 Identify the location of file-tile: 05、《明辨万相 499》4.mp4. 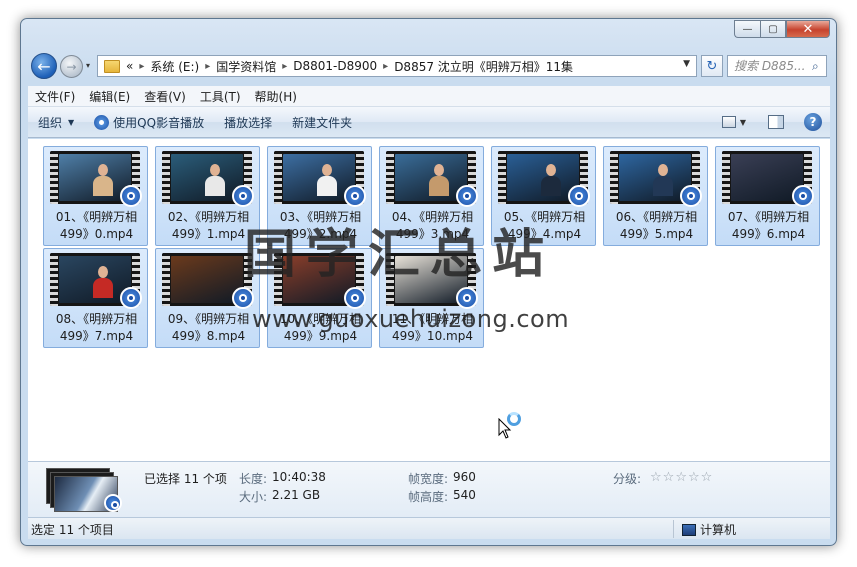
(543, 196).